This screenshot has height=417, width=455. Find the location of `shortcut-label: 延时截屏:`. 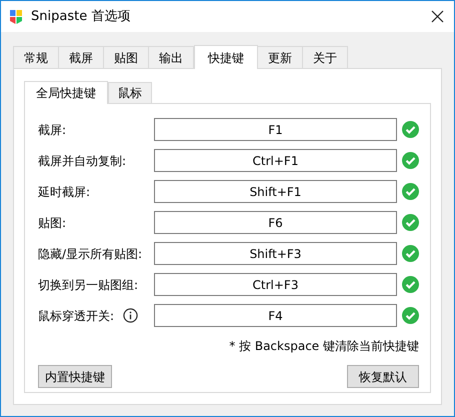

shortcut-label: 延时截屏: is located at coordinates (64, 192).